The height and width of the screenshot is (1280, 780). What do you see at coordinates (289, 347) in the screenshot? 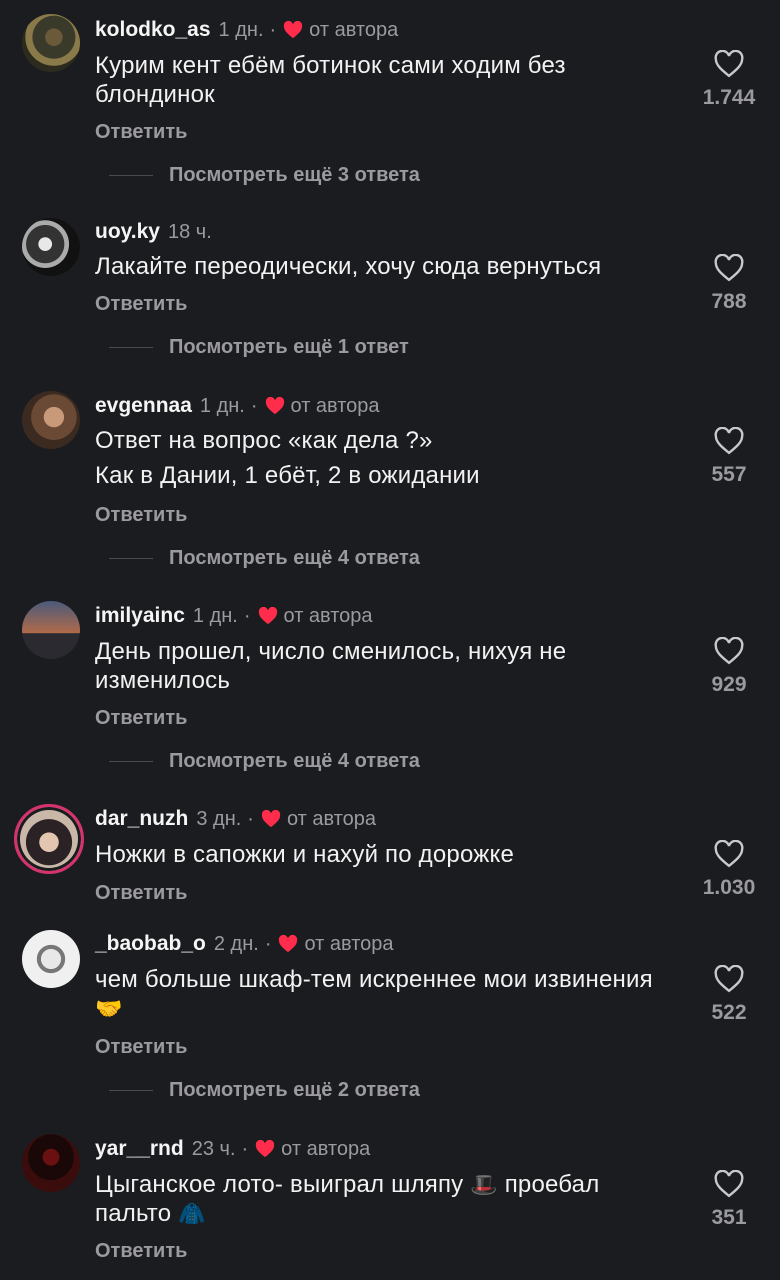
I see `view-replies-label: Посмотреть ещё 1 ответ` at bounding box center [289, 347].